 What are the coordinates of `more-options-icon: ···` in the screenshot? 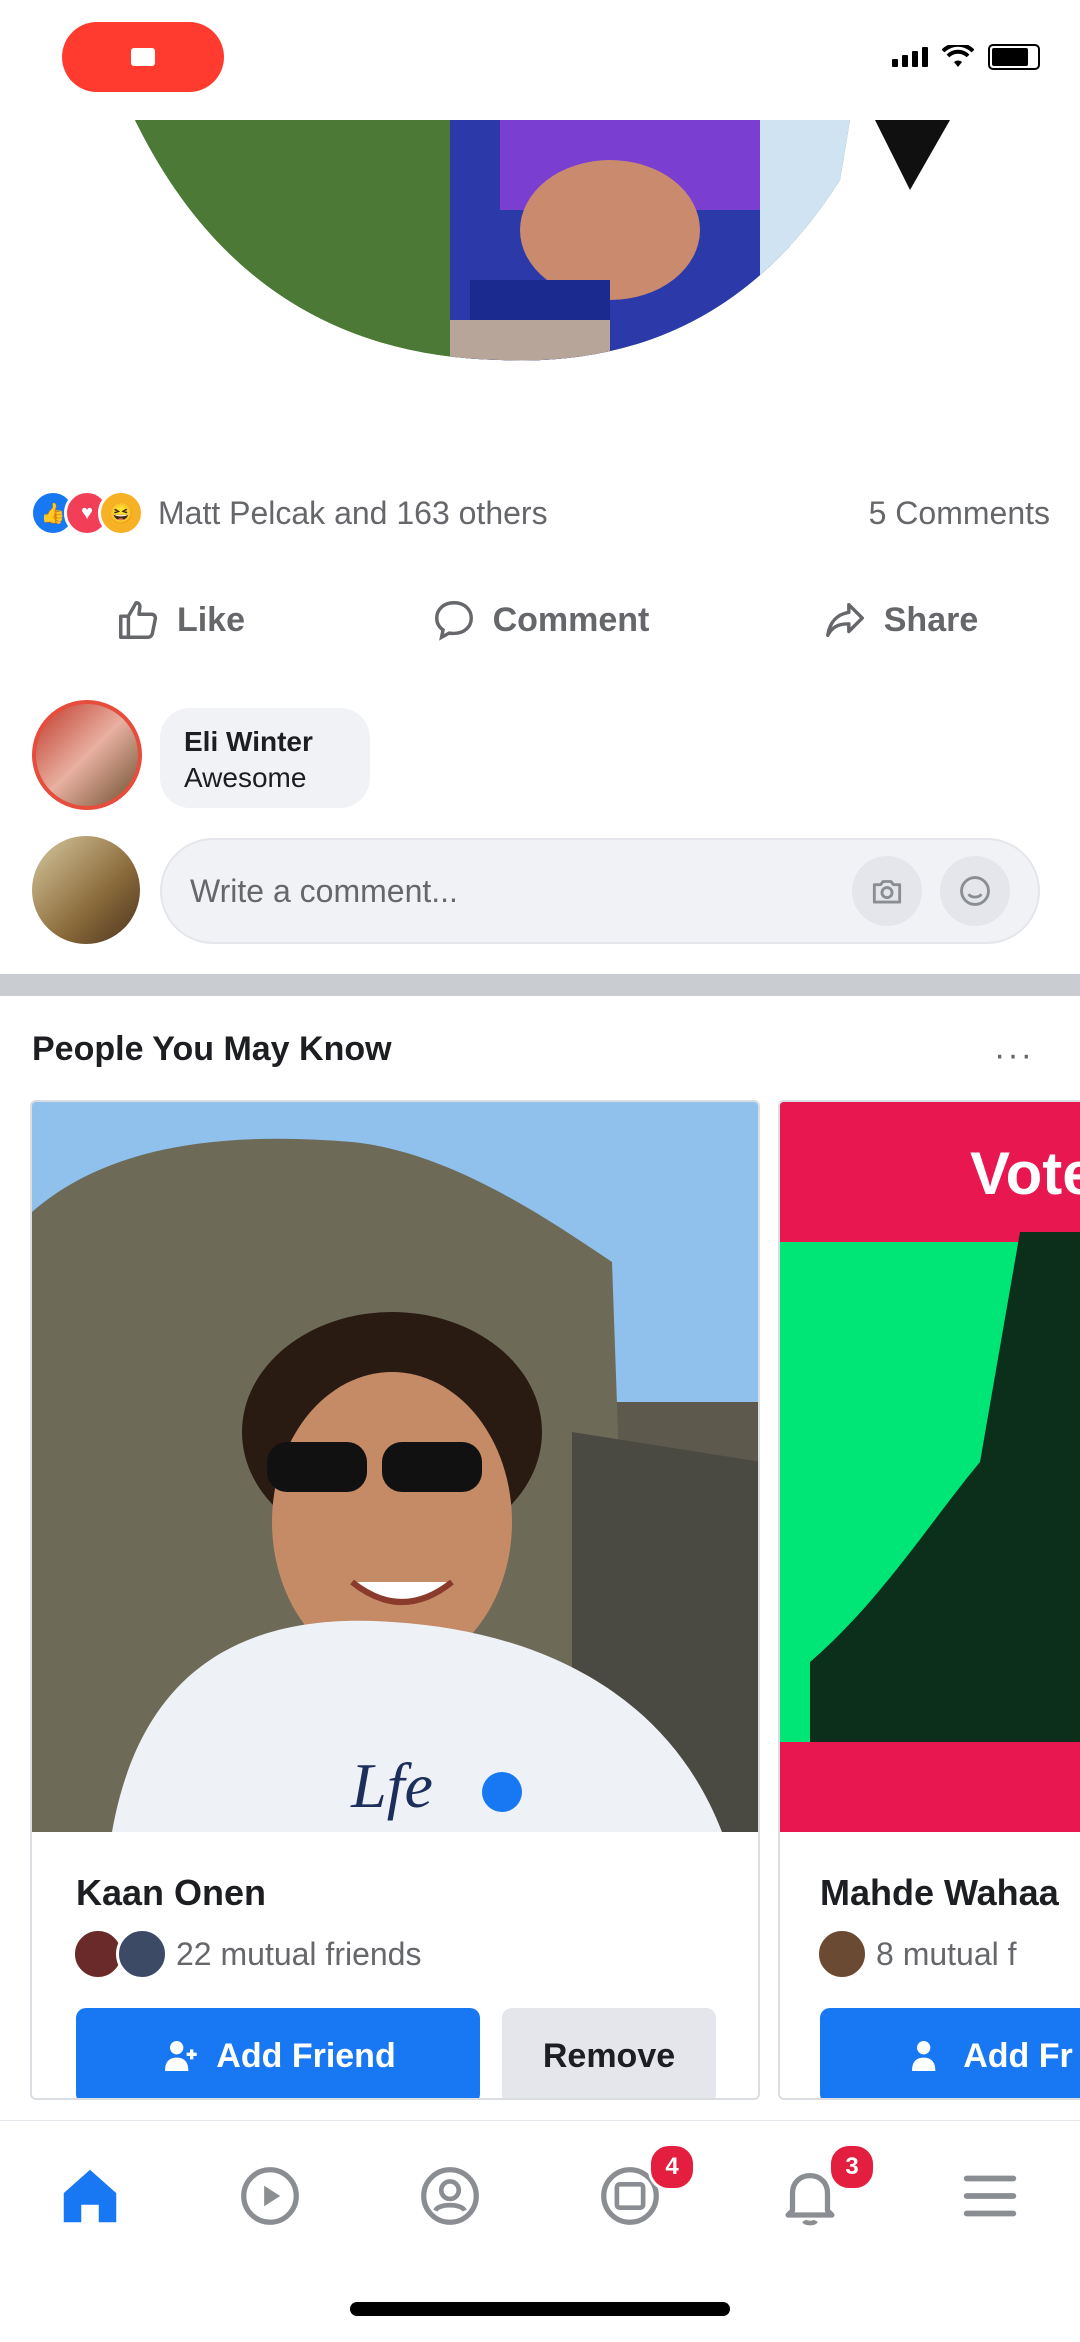 It's located at (1014, 1055).